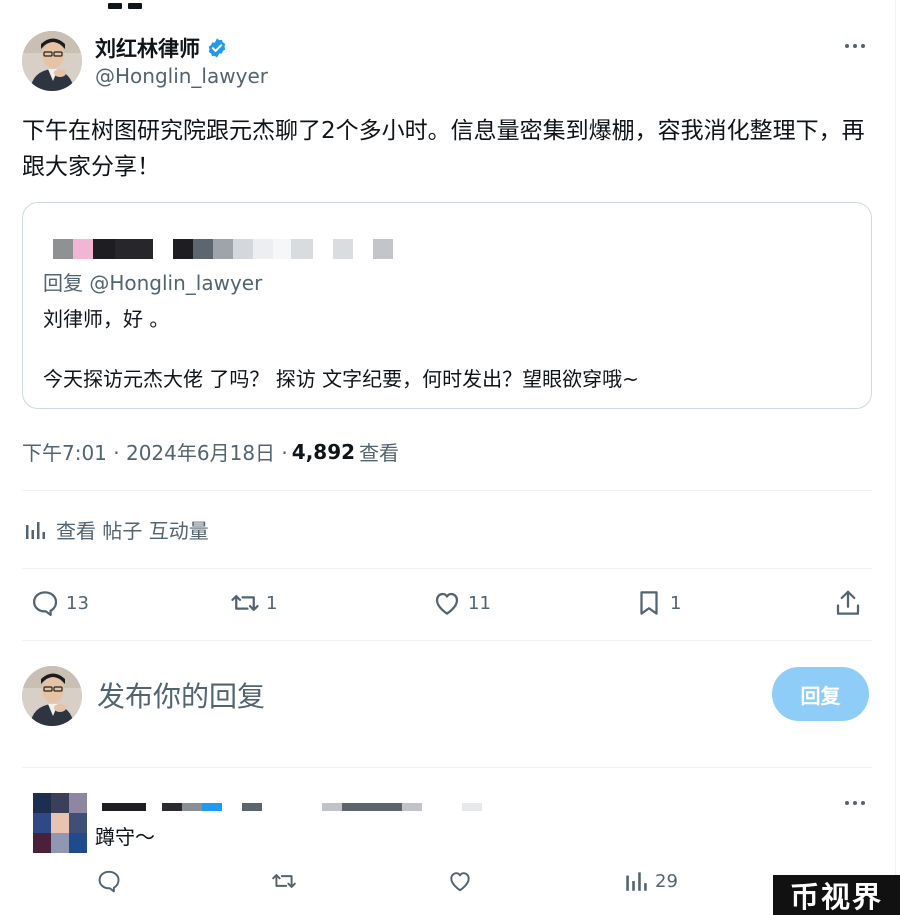 This screenshot has height=915, width=900. I want to click on like-action: 11, so click(461, 603).